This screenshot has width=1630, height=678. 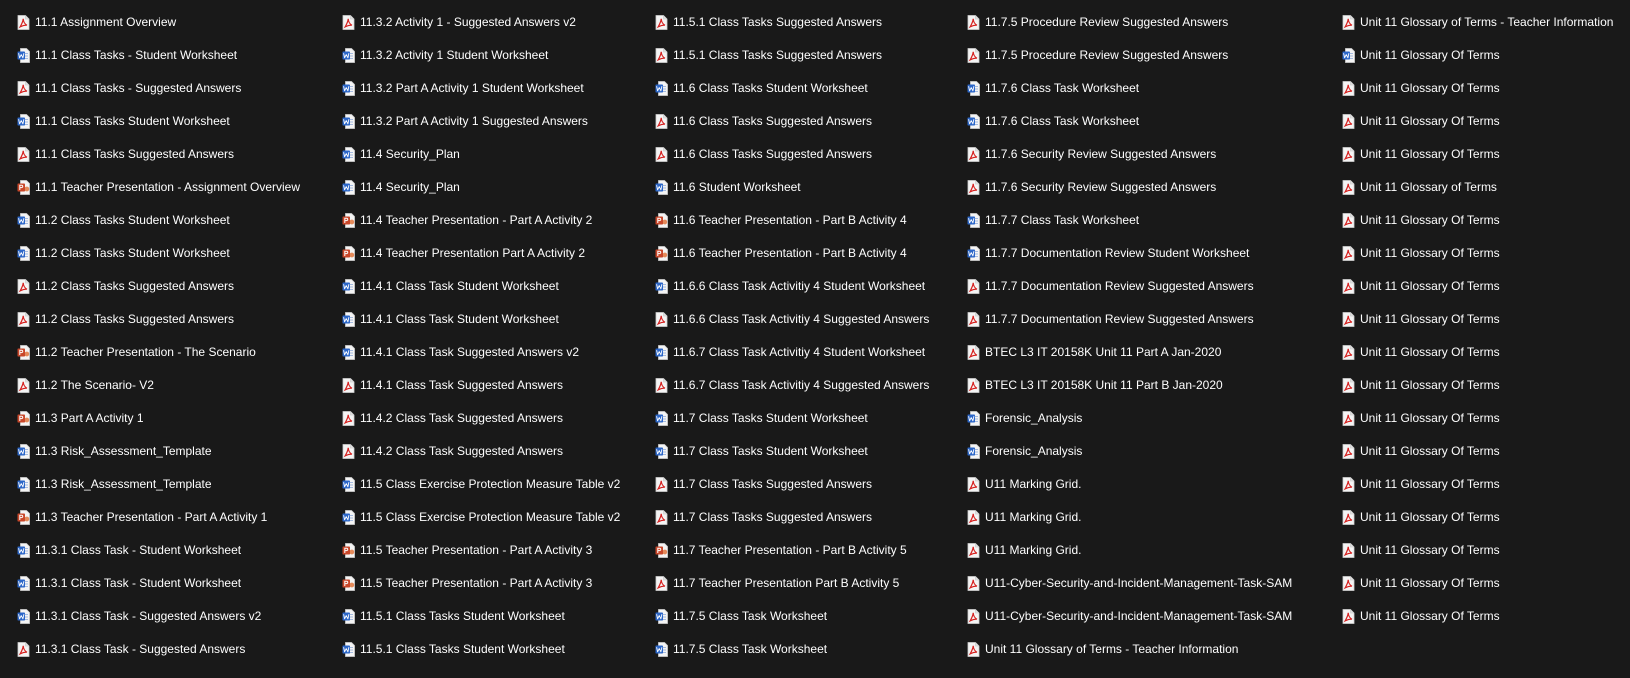 What do you see at coordinates (171, 616) in the screenshot?
I see `file-item: 11.3.1 Class Task - Suggested Answers v2` at bounding box center [171, 616].